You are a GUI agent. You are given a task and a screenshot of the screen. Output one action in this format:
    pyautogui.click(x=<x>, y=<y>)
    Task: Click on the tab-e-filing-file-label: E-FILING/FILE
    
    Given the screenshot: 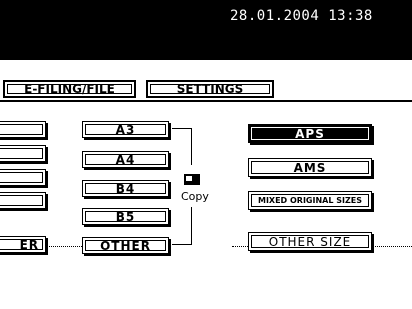 What is the action you would take?
    pyautogui.click(x=69, y=89)
    